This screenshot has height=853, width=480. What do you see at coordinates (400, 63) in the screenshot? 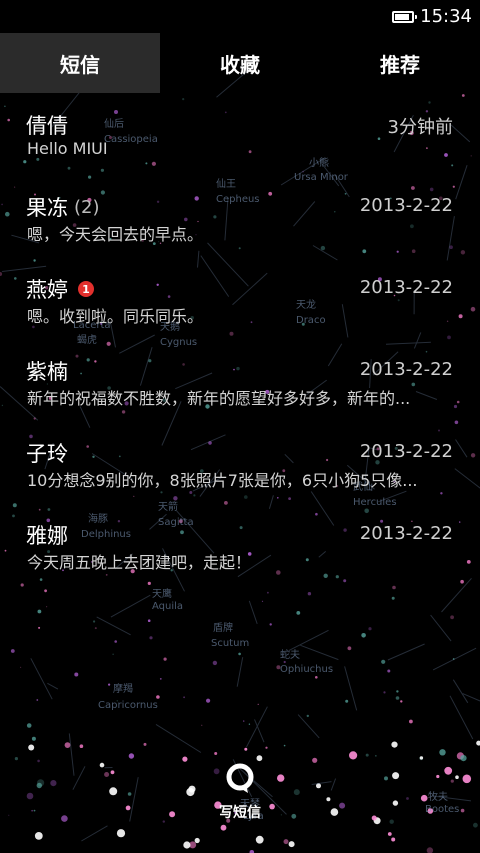
I see `tab-recommended: 推荐` at bounding box center [400, 63].